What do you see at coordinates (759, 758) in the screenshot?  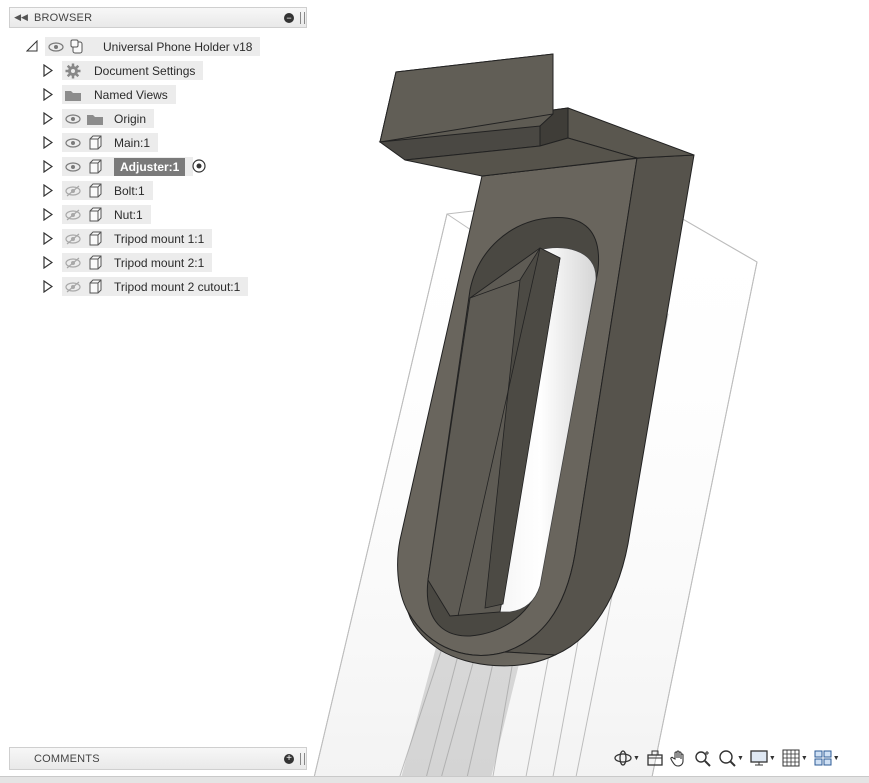 I see `display-icon` at bounding box center [759, 758].